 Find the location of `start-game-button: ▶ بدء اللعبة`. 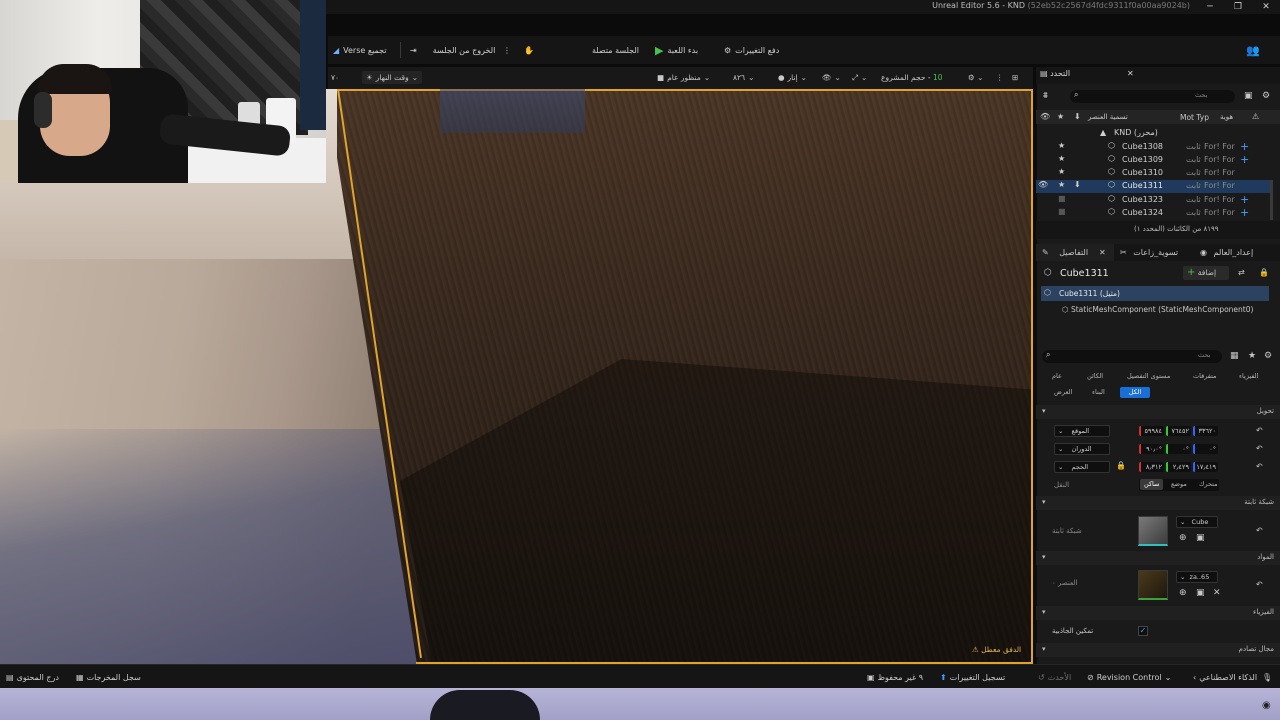

start-game-button: ▶ بدء اللعبة is located at coordinates (676, 50).